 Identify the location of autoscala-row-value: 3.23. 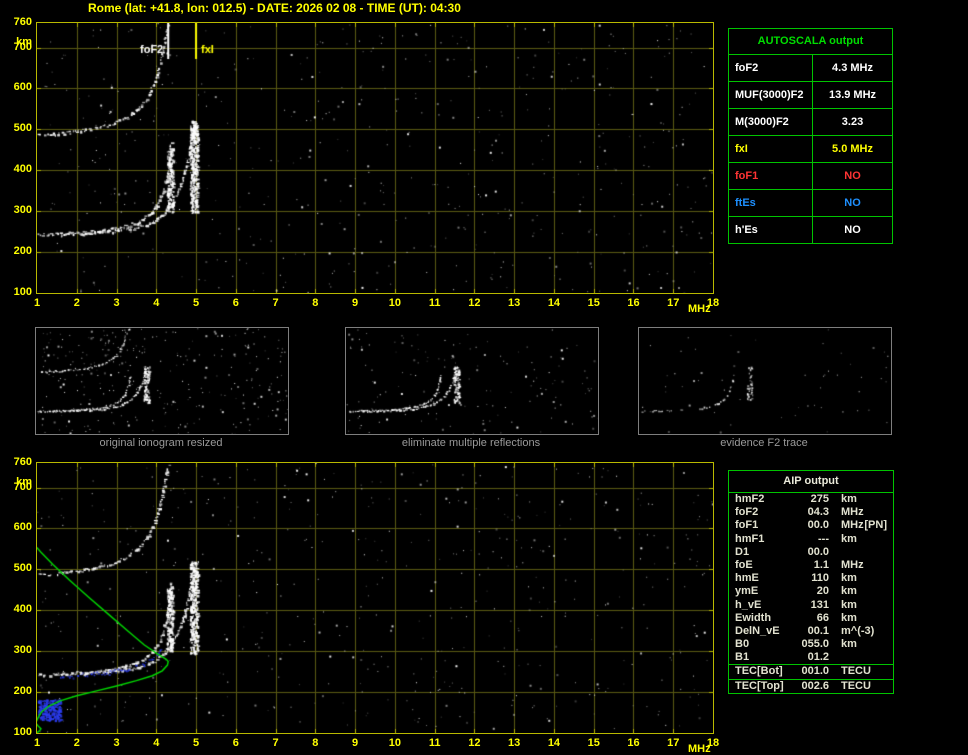
(852, 122).